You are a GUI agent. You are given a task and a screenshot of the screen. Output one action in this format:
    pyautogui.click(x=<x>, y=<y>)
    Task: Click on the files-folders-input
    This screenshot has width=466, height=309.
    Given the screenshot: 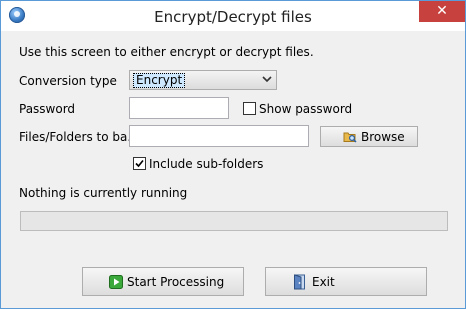 What is the action you would take?
    pyautogui.click(x=219, y=136)
    